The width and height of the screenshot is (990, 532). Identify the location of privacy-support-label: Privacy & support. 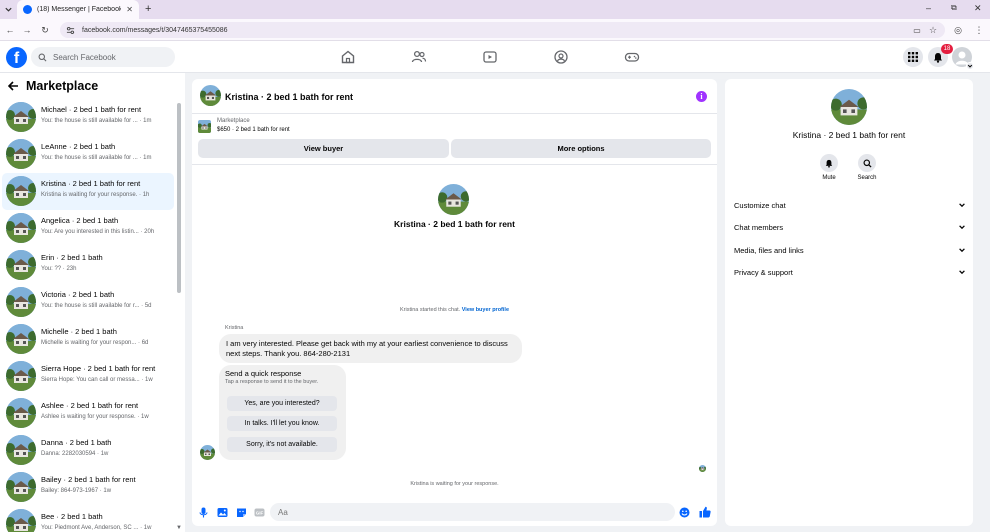
(763, 272).